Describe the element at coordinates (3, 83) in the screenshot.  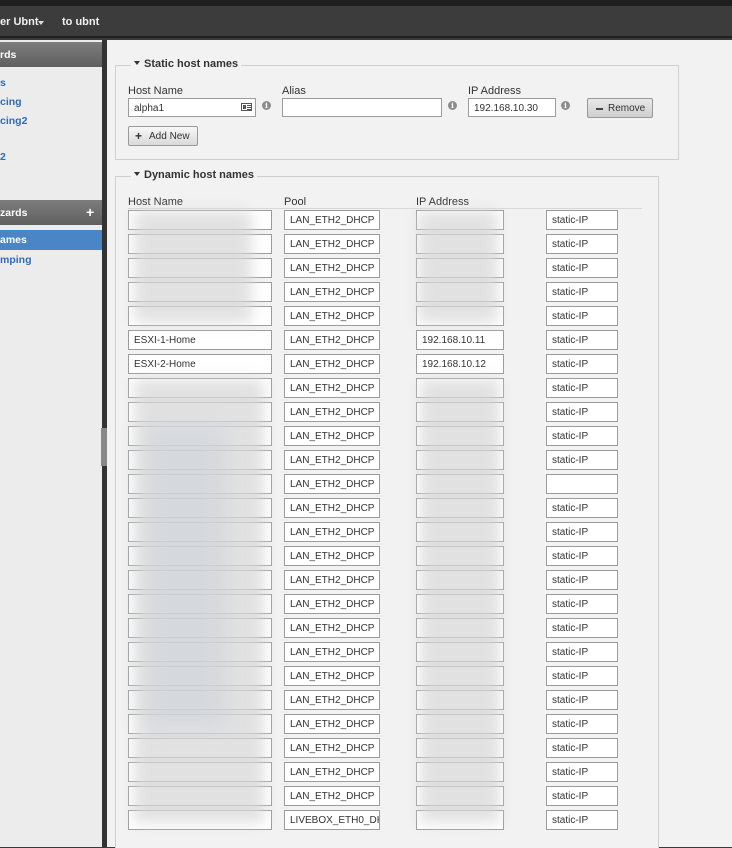
I see `sidebar-link: s` at that location.